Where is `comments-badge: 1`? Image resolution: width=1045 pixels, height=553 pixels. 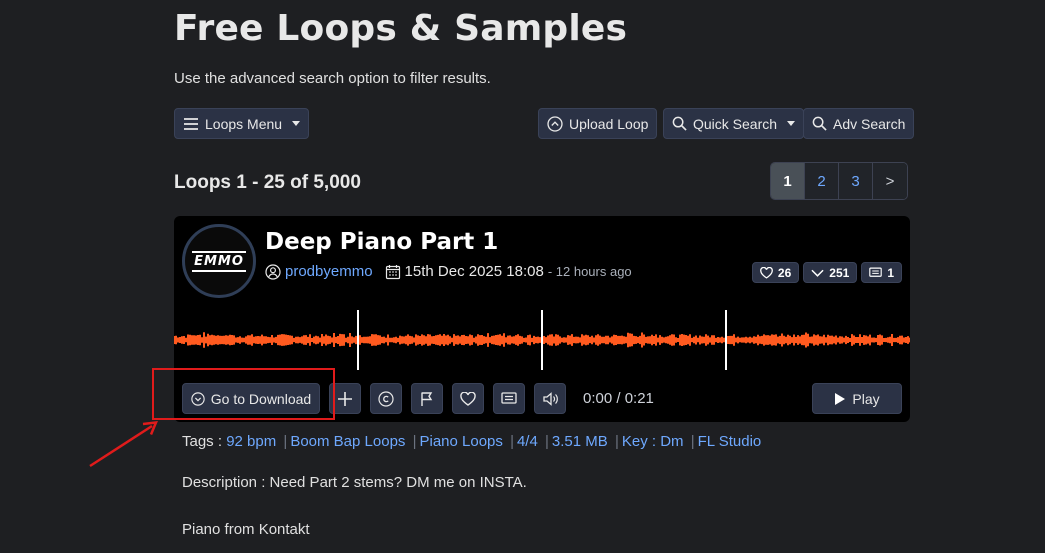
comments-badge: 1 is located at coordinates (881, 272).